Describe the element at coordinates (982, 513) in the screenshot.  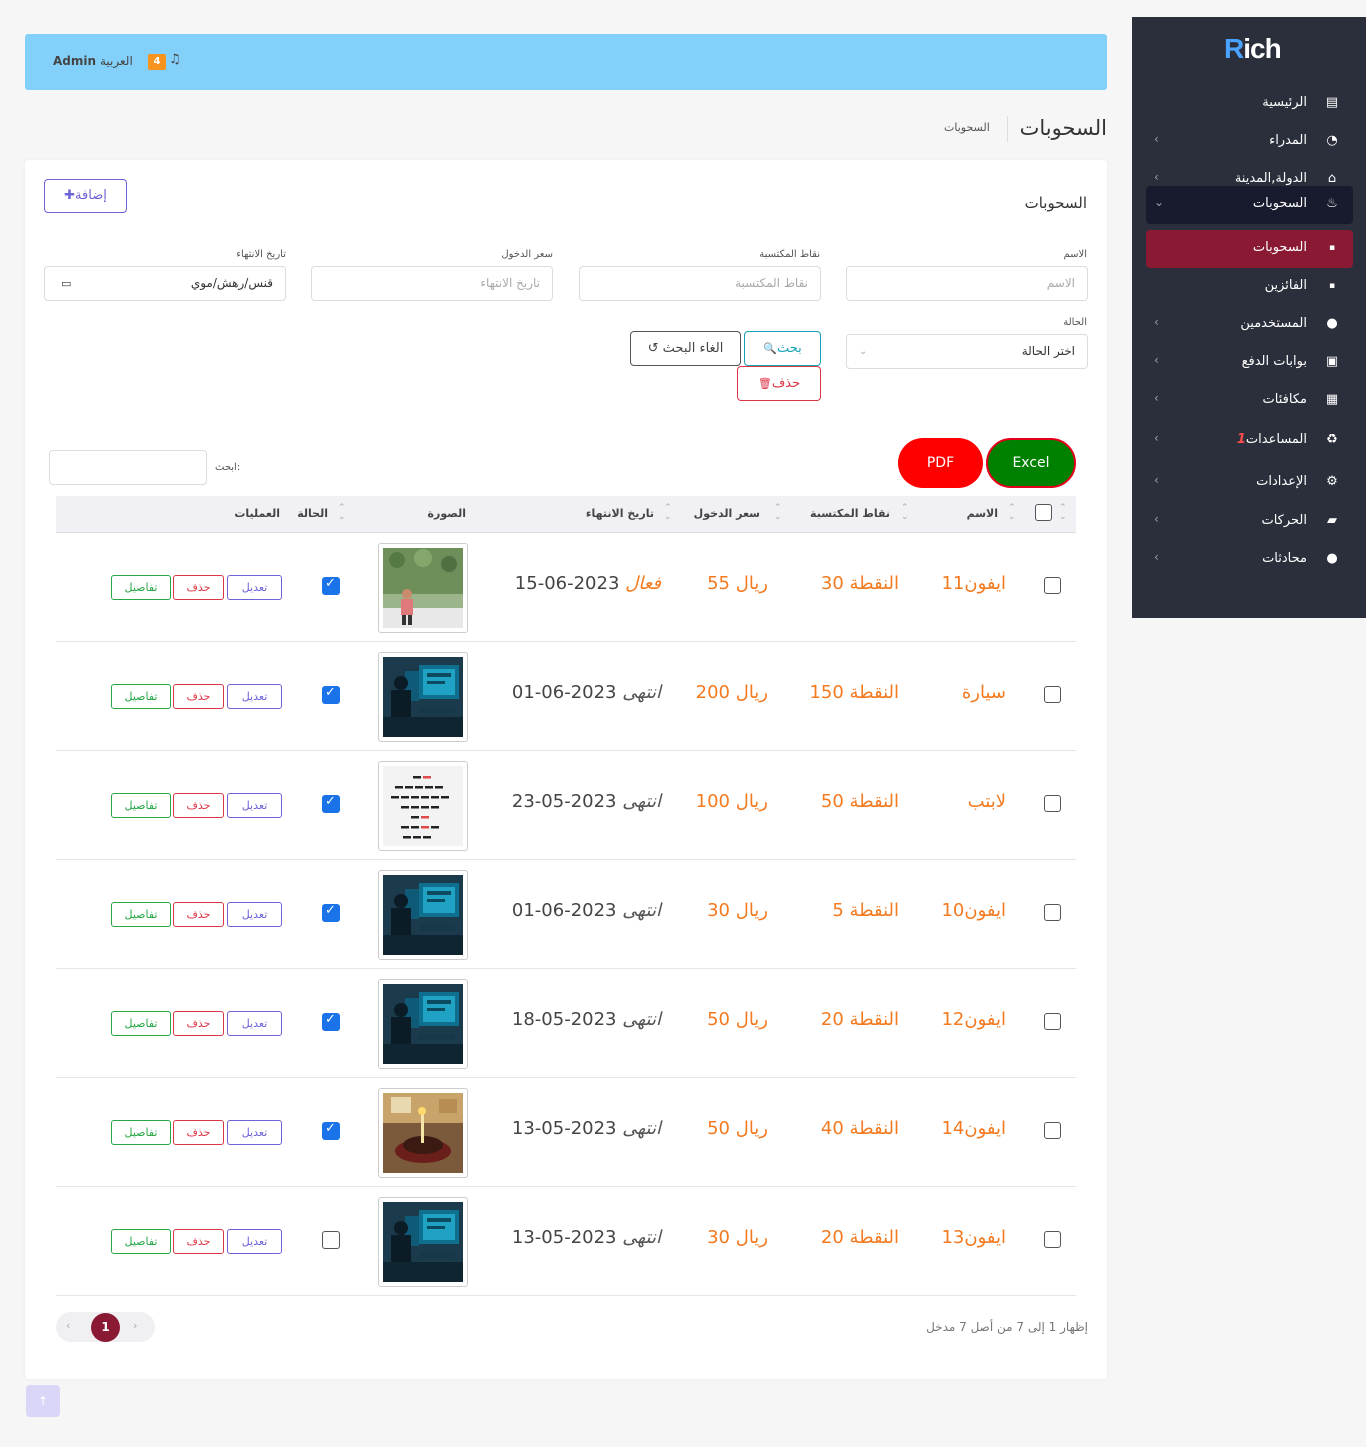
I see `col-name: الاسم` at that location.